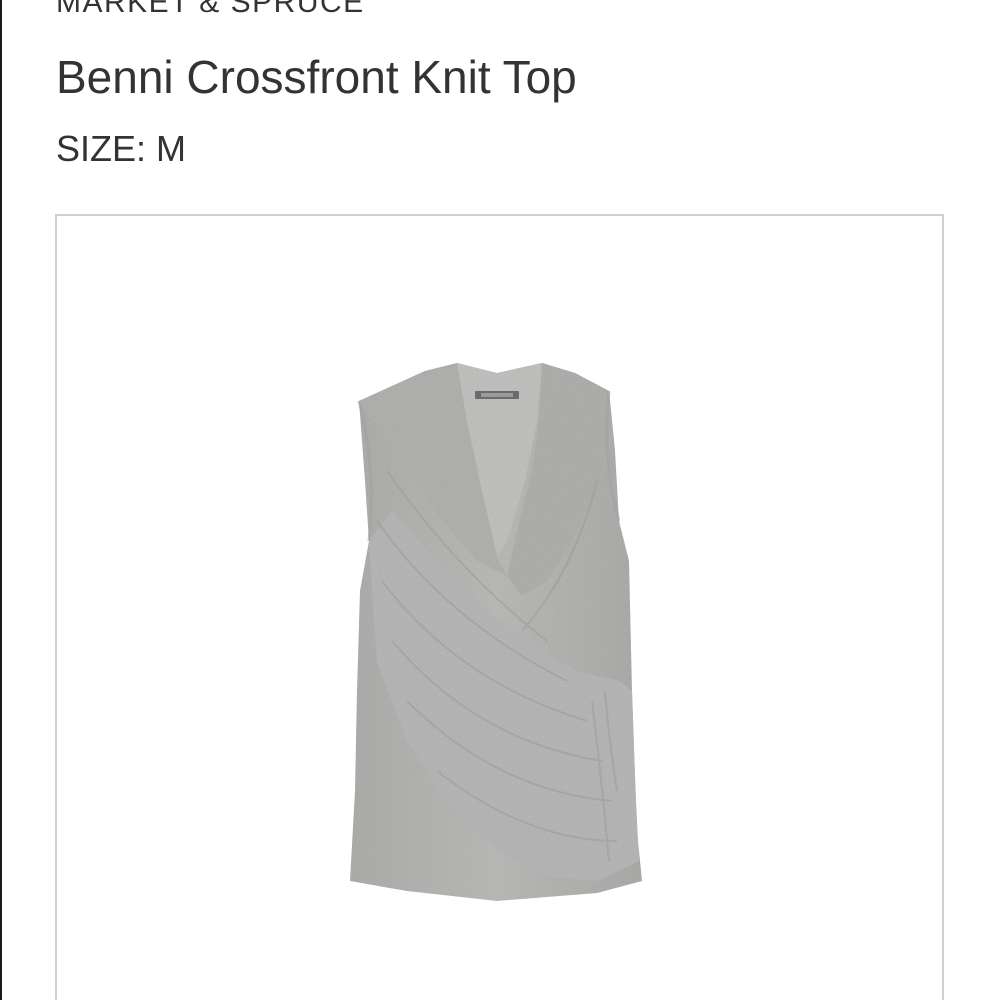  What do you see at coordinates (316, 77) in the screenshot?
I see `product-title: Benni Crossfront Knit Top` at bounding box center [316, 77].